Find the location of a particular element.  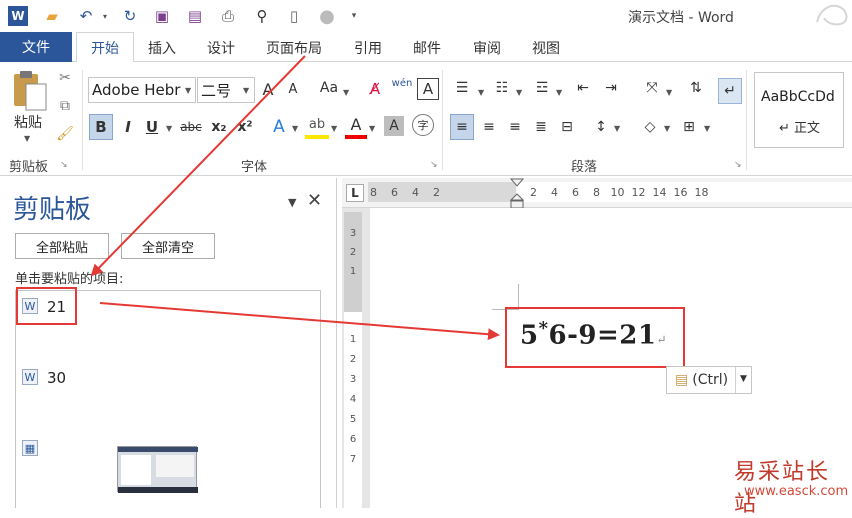

arrow-to-clipboard-item is located at coordinates (198, 166).